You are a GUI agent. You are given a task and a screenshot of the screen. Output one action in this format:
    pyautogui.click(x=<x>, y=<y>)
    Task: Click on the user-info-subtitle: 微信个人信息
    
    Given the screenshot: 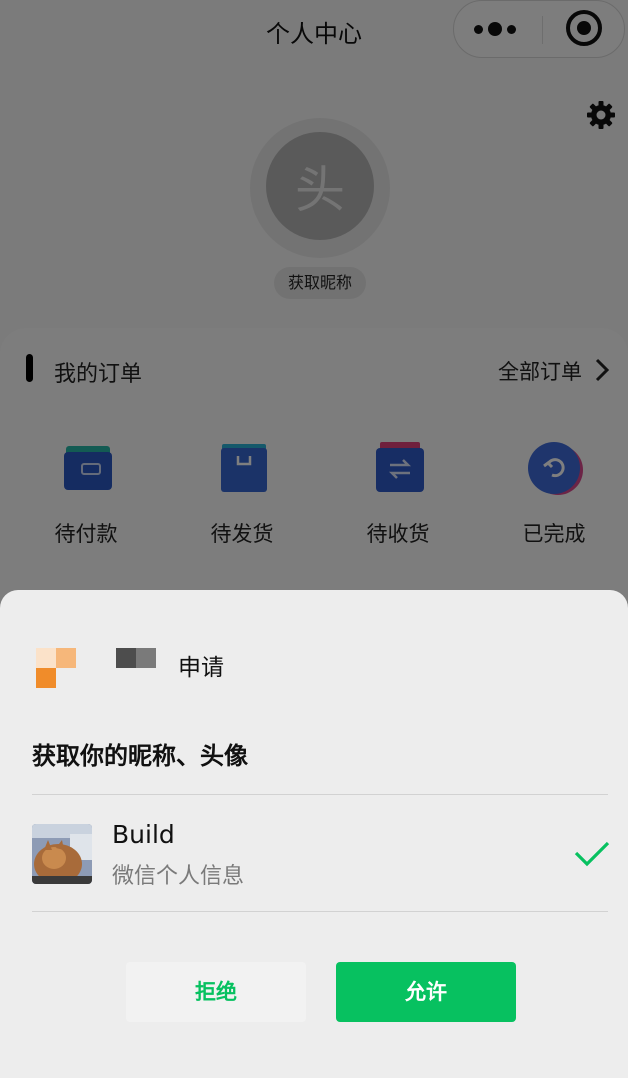 What is the action you would take?
    pyautogui.click(x=178, y=876)
    